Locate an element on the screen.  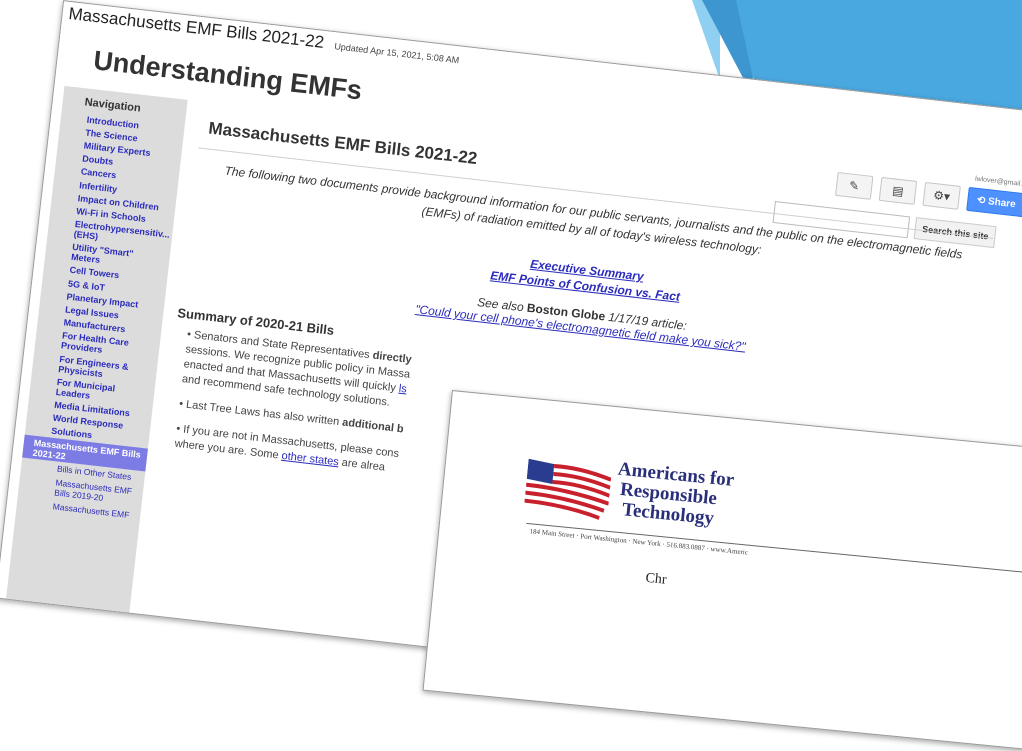
letter-body-text: Chr is located at coordinates (656, 579).